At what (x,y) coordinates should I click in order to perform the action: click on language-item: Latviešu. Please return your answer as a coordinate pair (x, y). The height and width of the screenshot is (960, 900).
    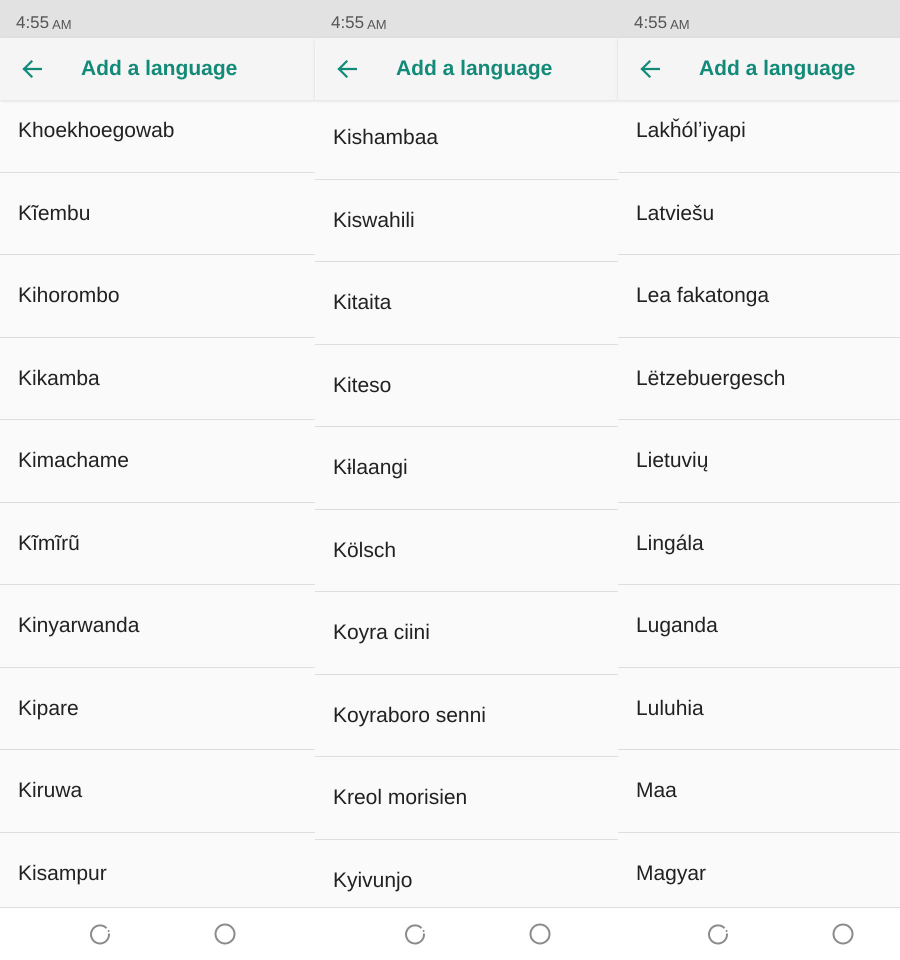
    Looking at the image, I should click on (759, 213).